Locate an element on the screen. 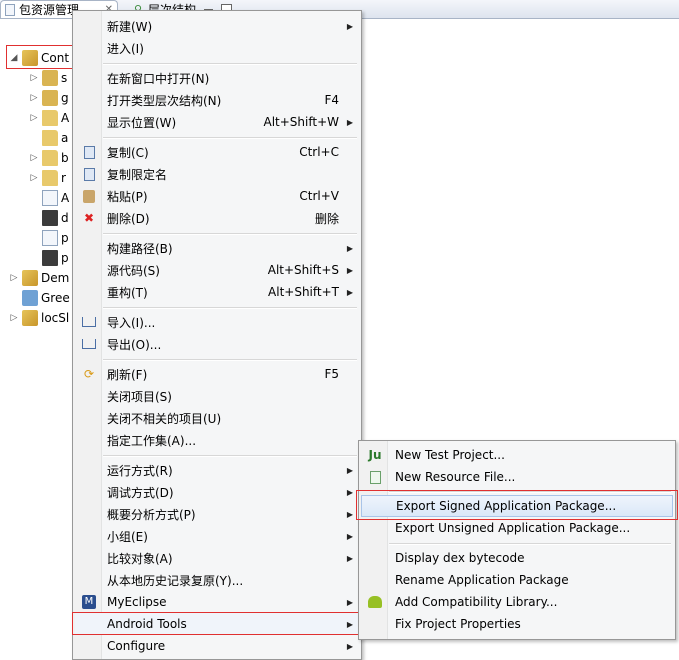  menu-item-team: 小组(E) ▶ is located at coordinates (217, 536).